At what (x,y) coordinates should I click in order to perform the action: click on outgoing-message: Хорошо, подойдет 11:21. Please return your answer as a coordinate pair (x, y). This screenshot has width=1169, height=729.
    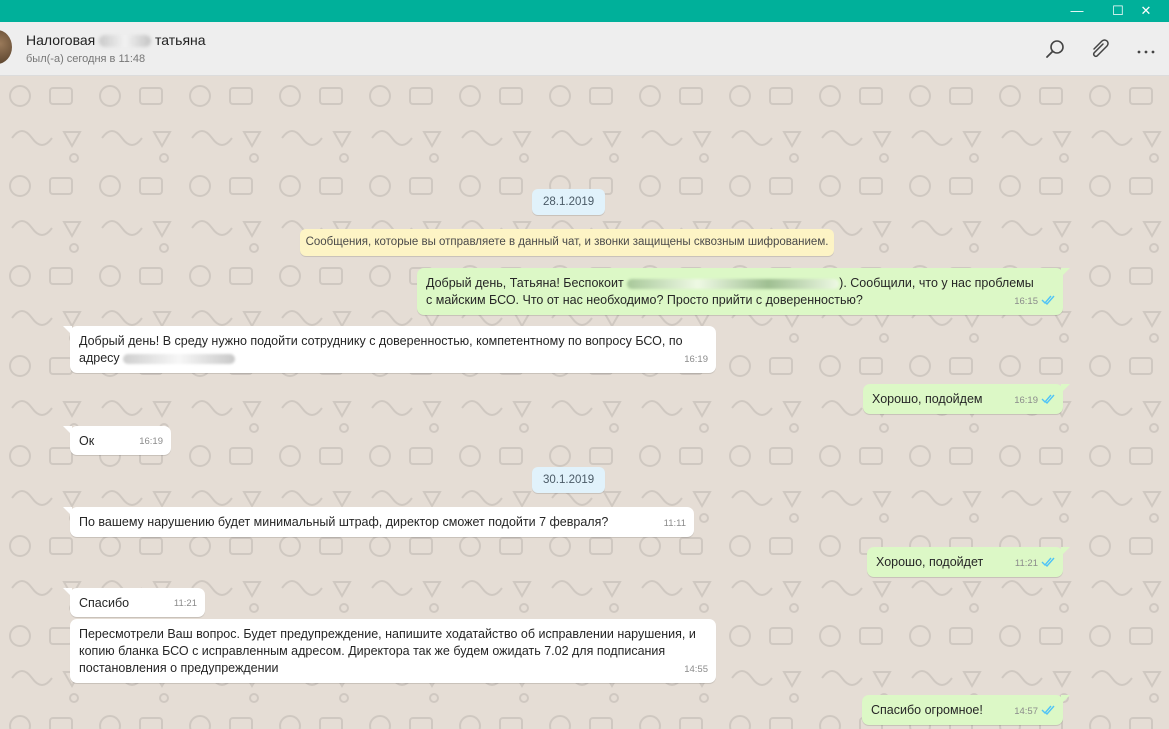
    Looking at the image, I should click on (968, 562).